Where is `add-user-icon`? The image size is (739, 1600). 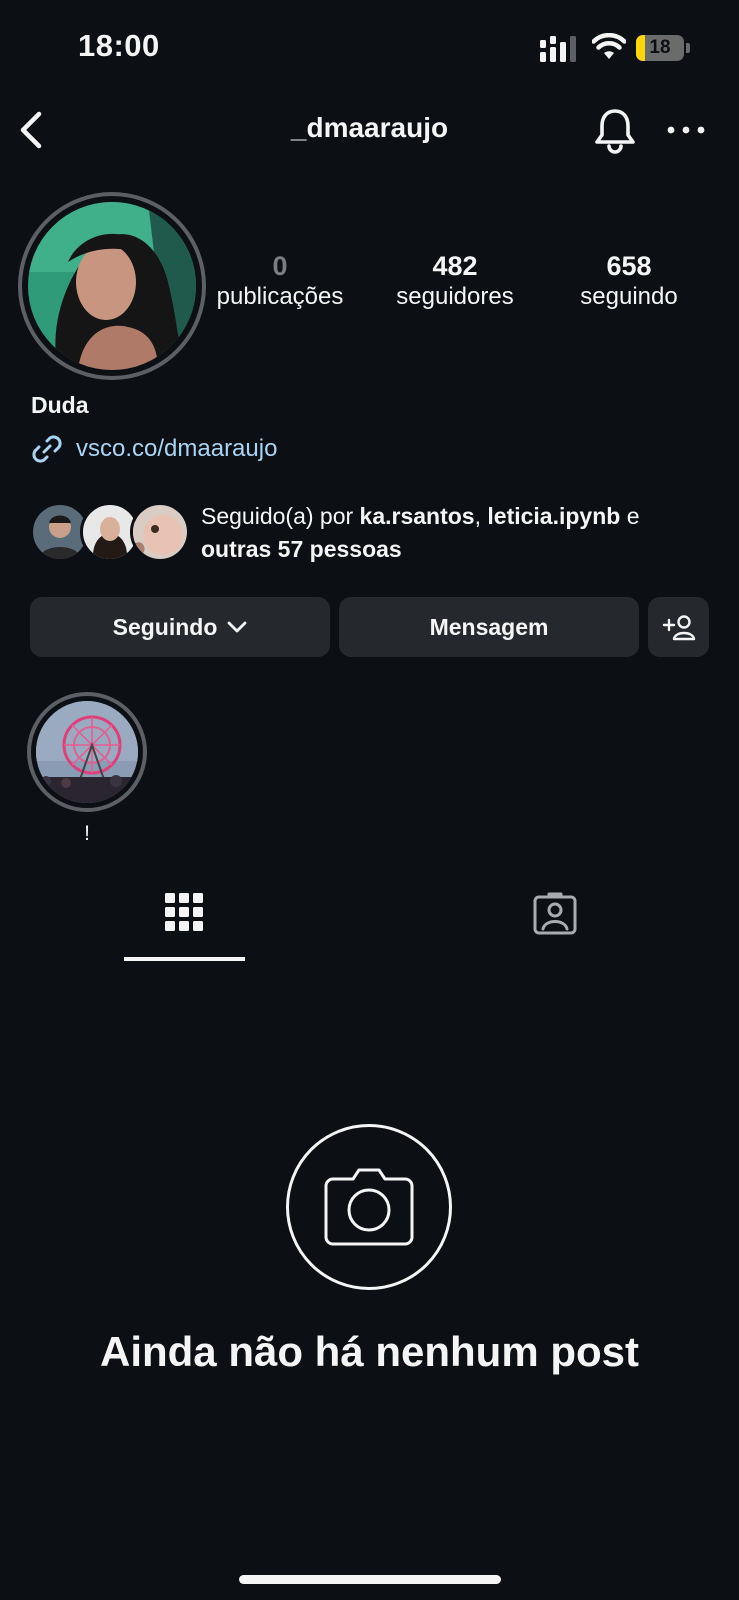 add-user-icon is located at coordinates (678, 628).